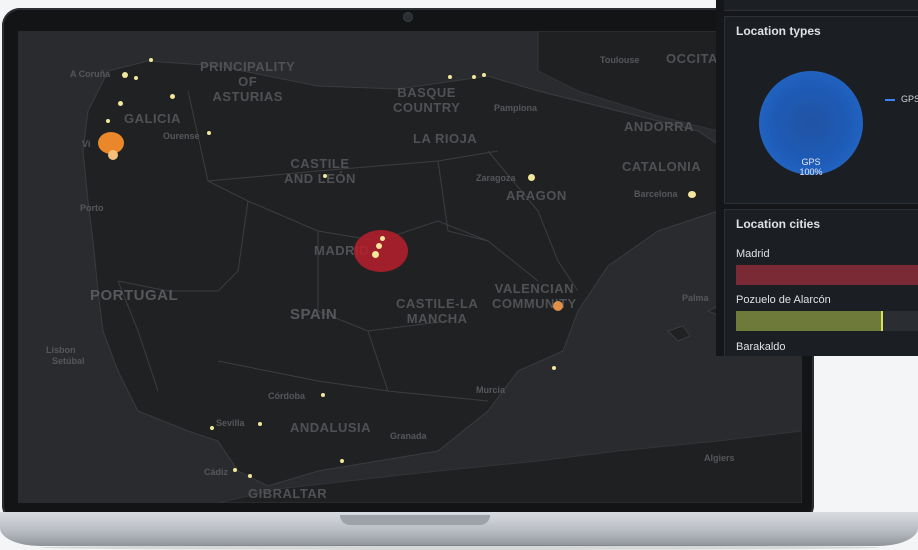  I want to click on city-label-barcelona: Barcelona, so click(656, 194).